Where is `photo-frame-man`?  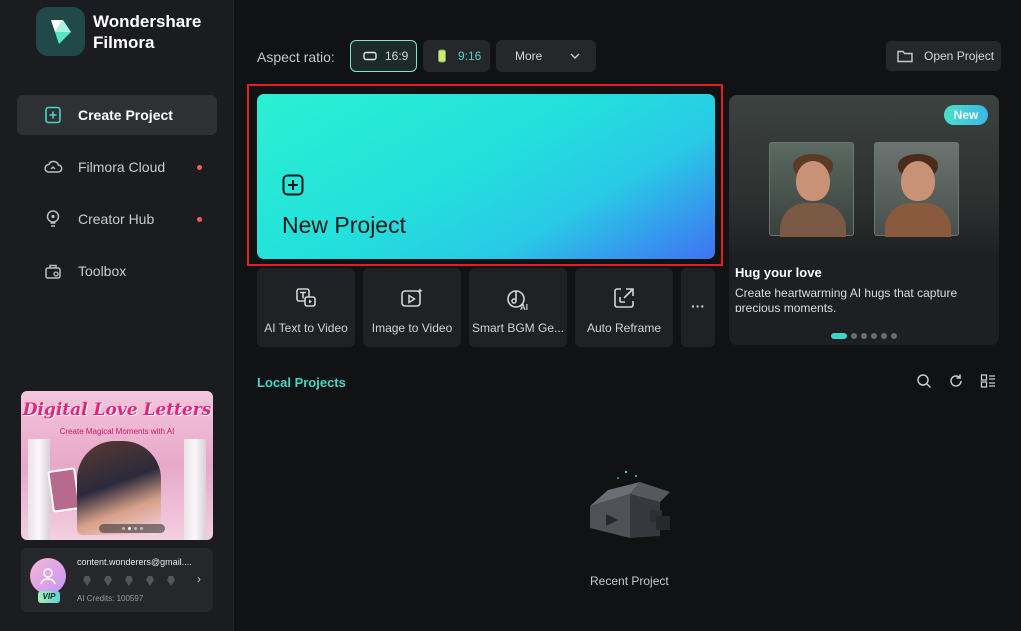 photo-frame-man is located at coordinates (811, 189).